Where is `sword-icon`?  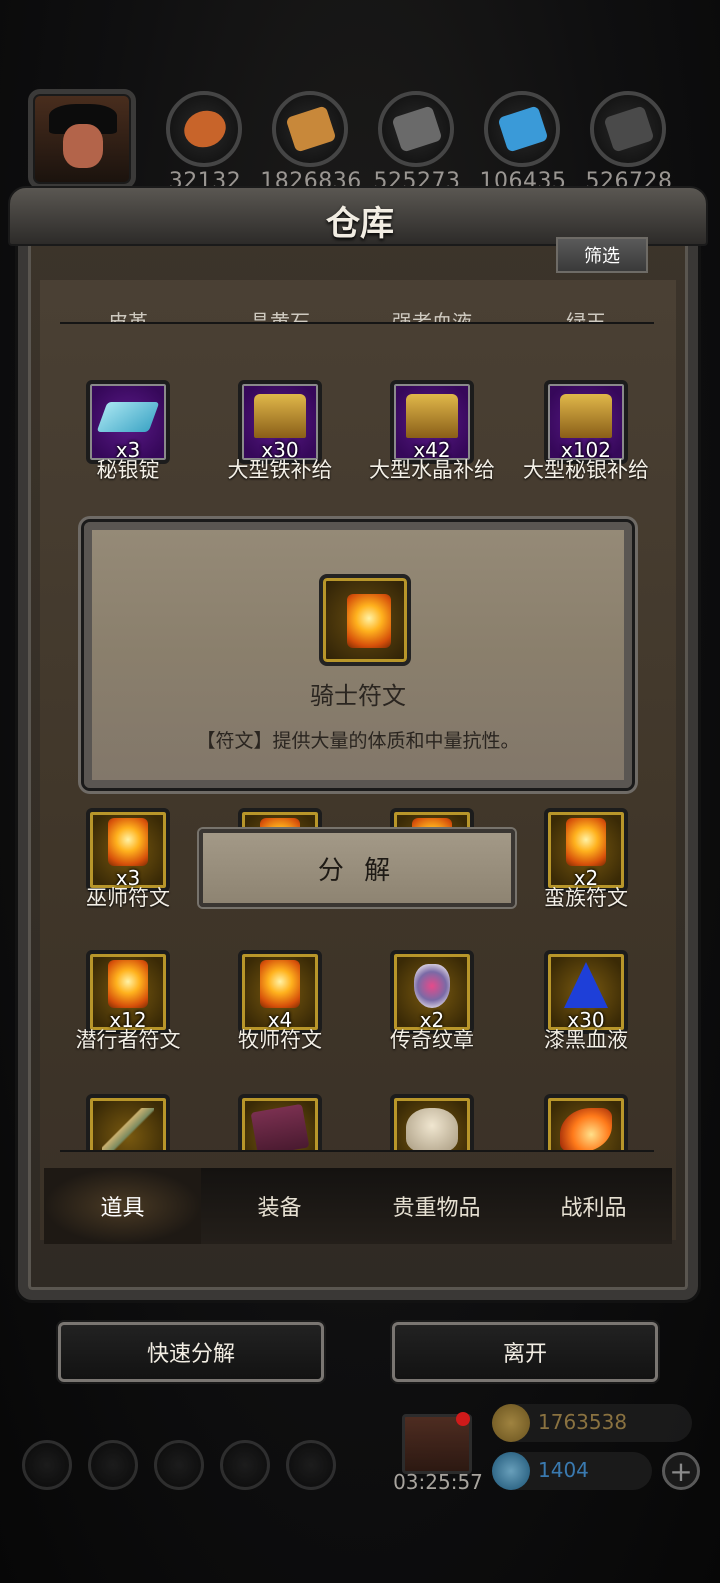 sword-icon is located at coordinates (128, 1129).